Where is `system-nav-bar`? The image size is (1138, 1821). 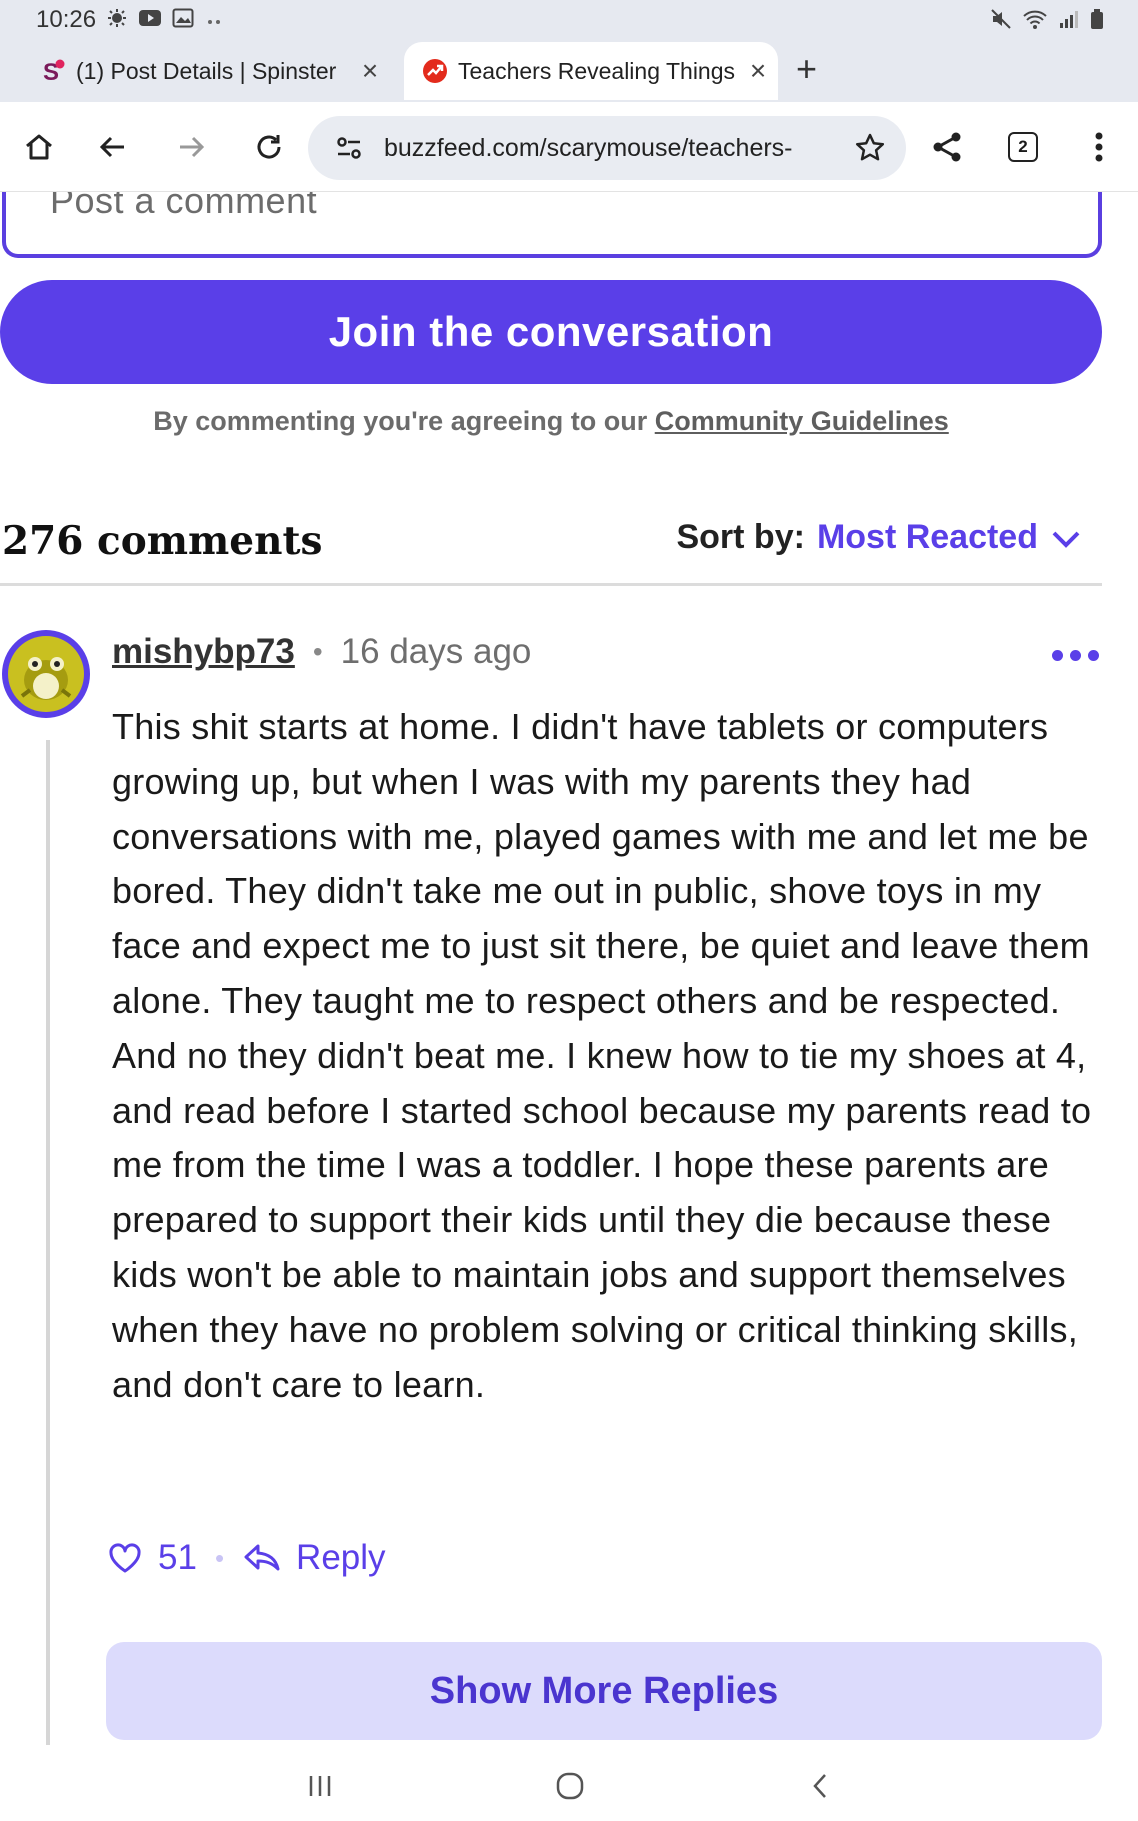
system-nav-bar is located at coordinates (569, 1784).